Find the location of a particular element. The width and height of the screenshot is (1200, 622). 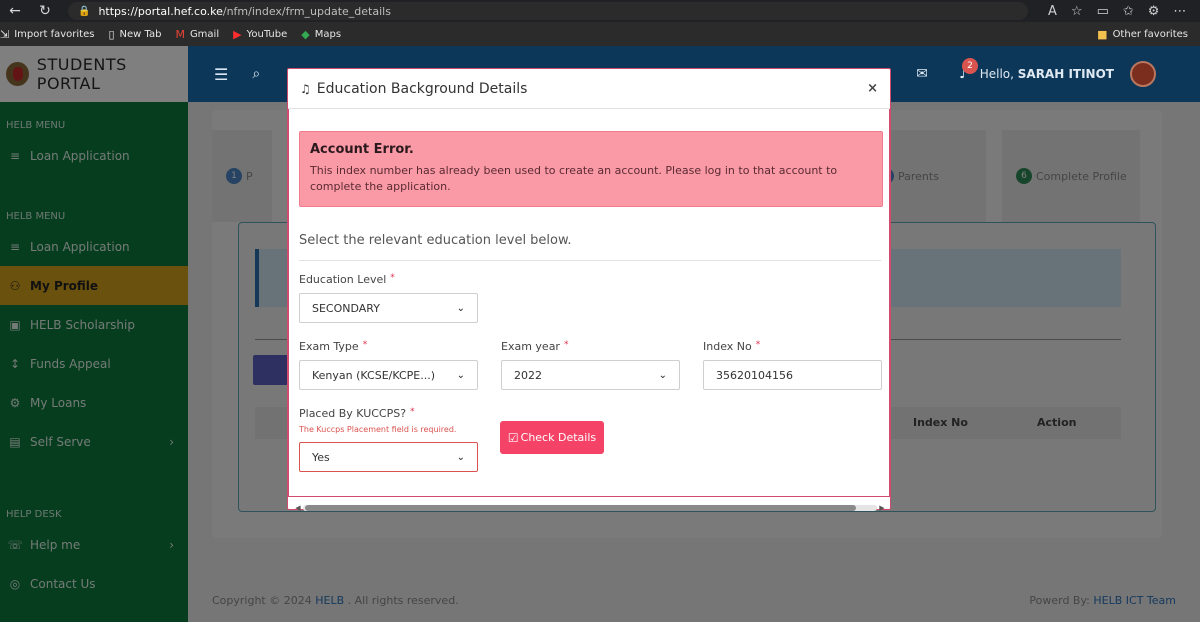

close-button: × is located at coordinates (872, 88).